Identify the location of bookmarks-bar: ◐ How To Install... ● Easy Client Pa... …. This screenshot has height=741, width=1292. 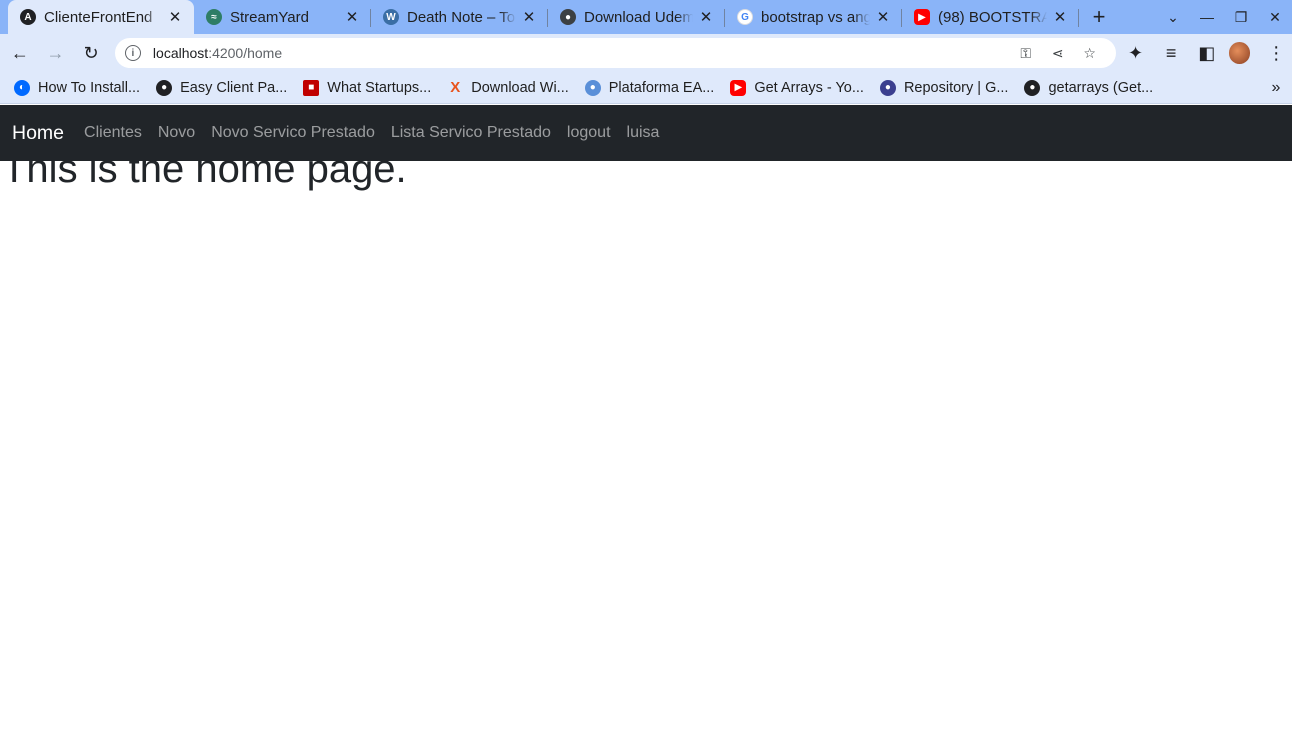
(646, 88).